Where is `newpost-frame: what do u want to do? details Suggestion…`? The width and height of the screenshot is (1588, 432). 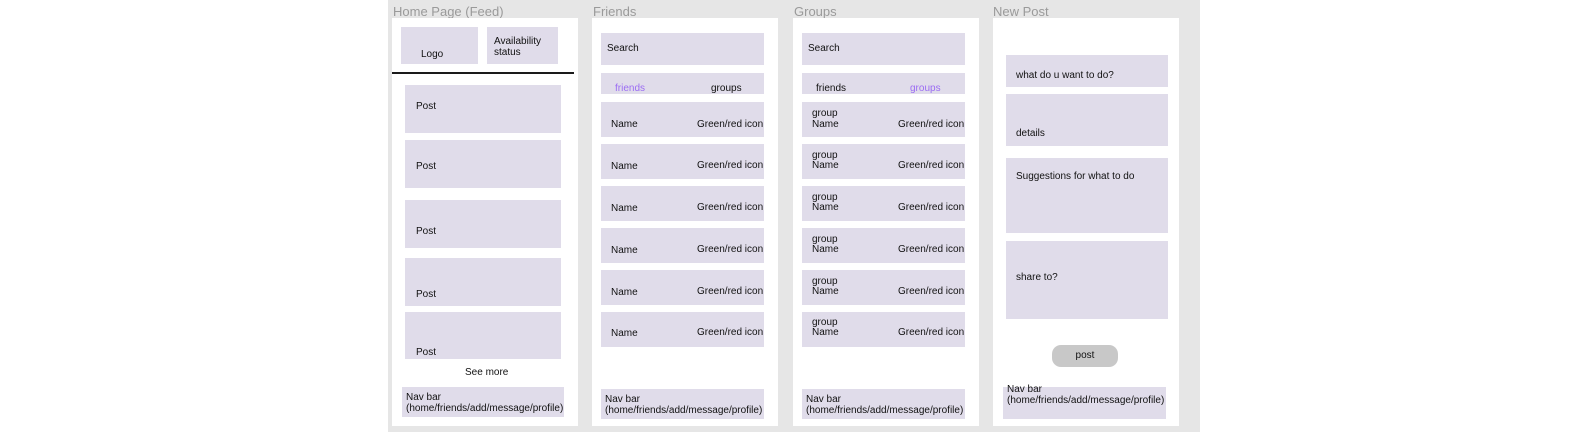 newpost-frame: what do u want to do? details Suggestion… is located at coordinates (1086, 222).